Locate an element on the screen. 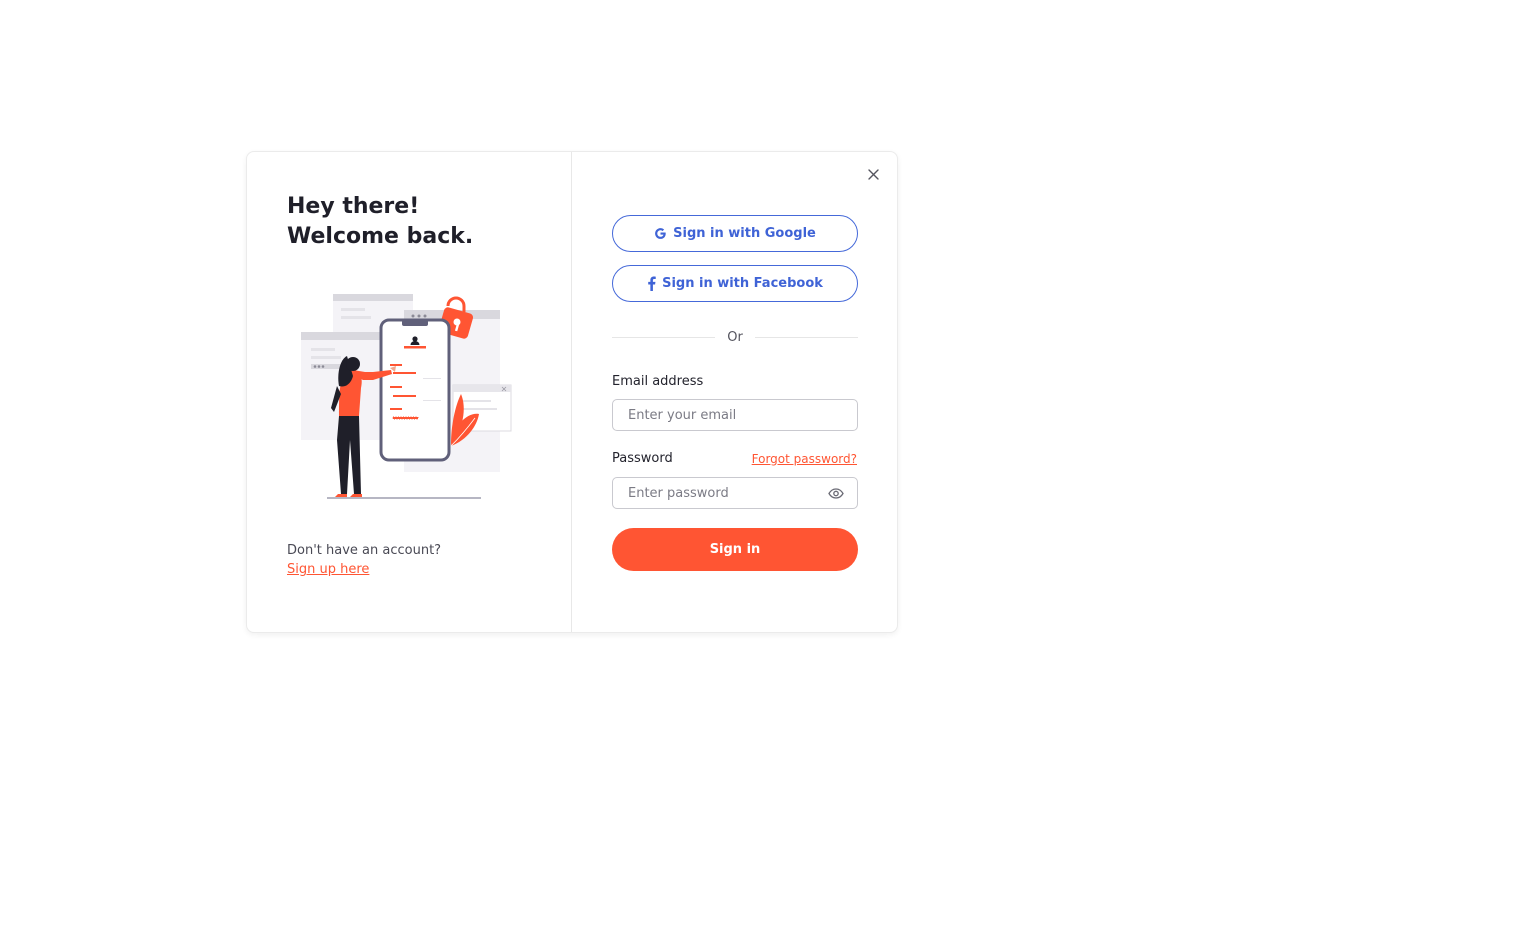 The height and width of the screenshot is (934, 1524). close-icon is located at coordinates (873, 174).